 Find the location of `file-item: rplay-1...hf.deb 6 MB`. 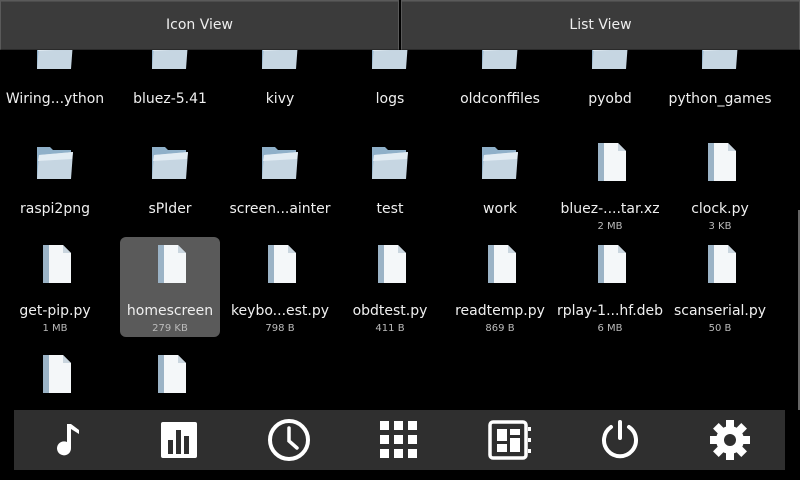

file-item: rplay-1...hf.deb 6 MB is located at coordinates (610, 287).